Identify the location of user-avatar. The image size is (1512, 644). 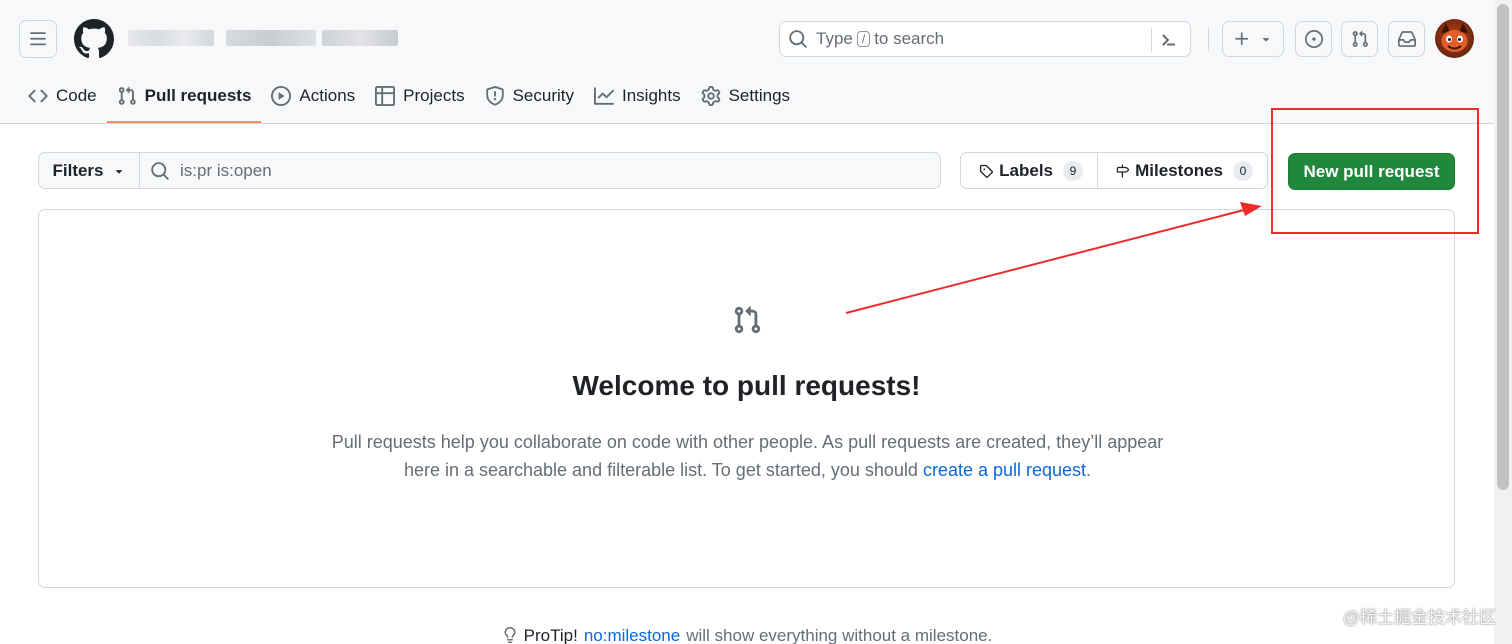
(1454, 38).